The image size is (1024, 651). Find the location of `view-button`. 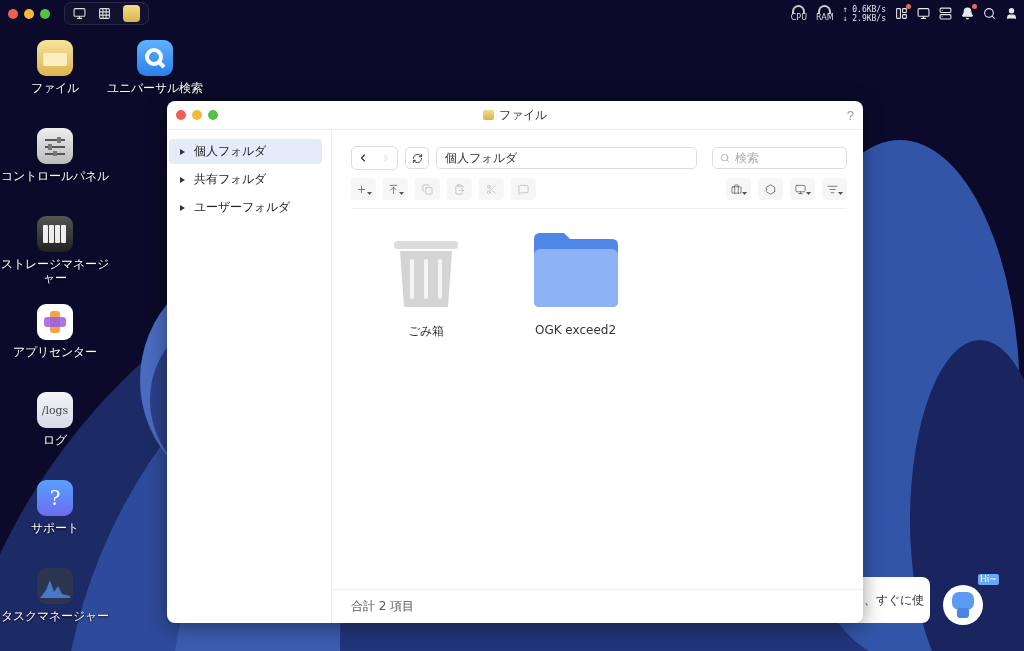

view-button is located at coordinates (802, 189).